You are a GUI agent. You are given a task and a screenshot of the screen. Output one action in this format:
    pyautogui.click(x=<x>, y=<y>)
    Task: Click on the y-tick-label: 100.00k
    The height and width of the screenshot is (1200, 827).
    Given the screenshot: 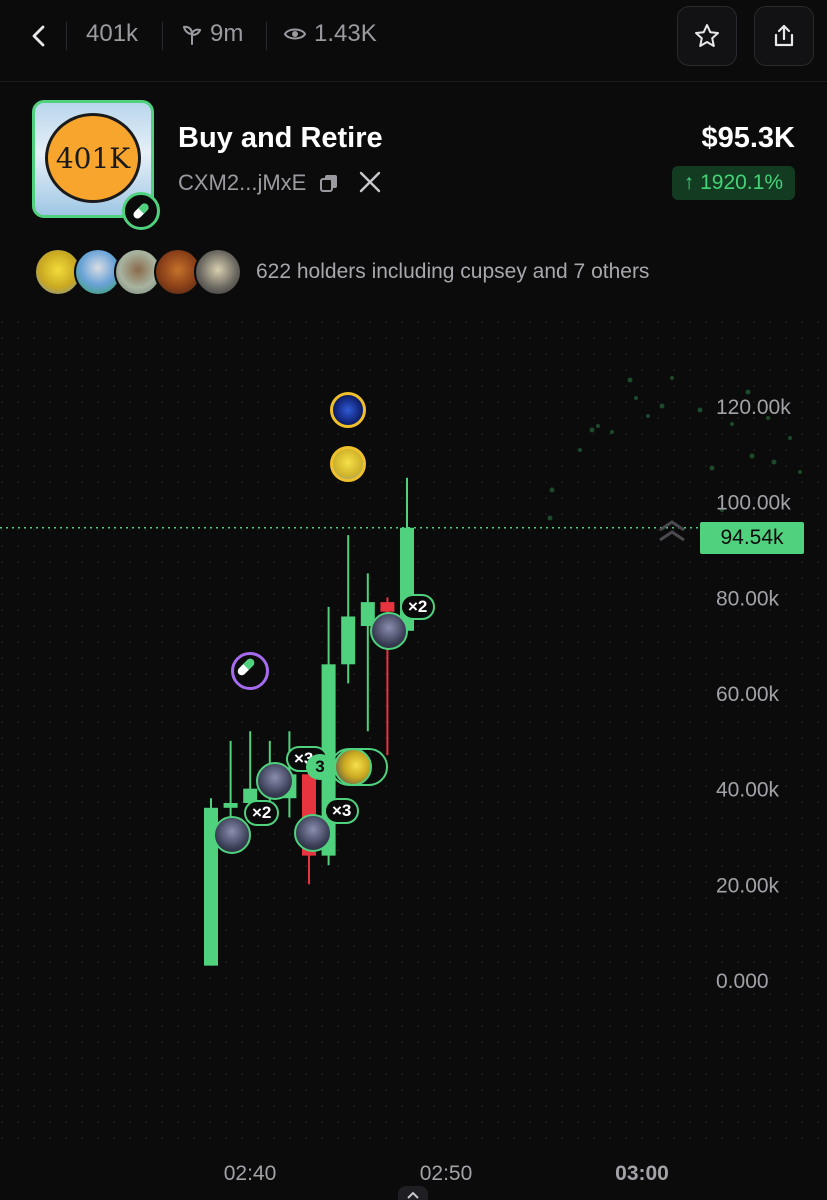 What is the action you would take?
    pyautogui.click(x=753, y=503)
    